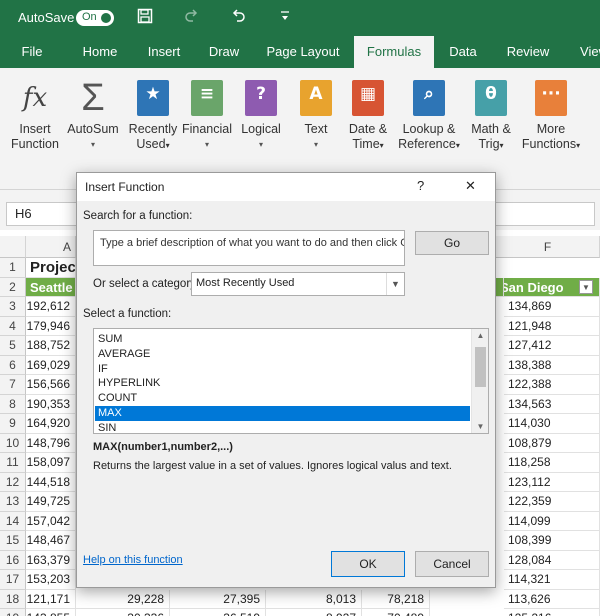 This screenshot has height=616, width=600. What do you see at coordinates (552, 463) in the screenshot?
I see `cell-f: 118,258` at bounding box center [552, 463].